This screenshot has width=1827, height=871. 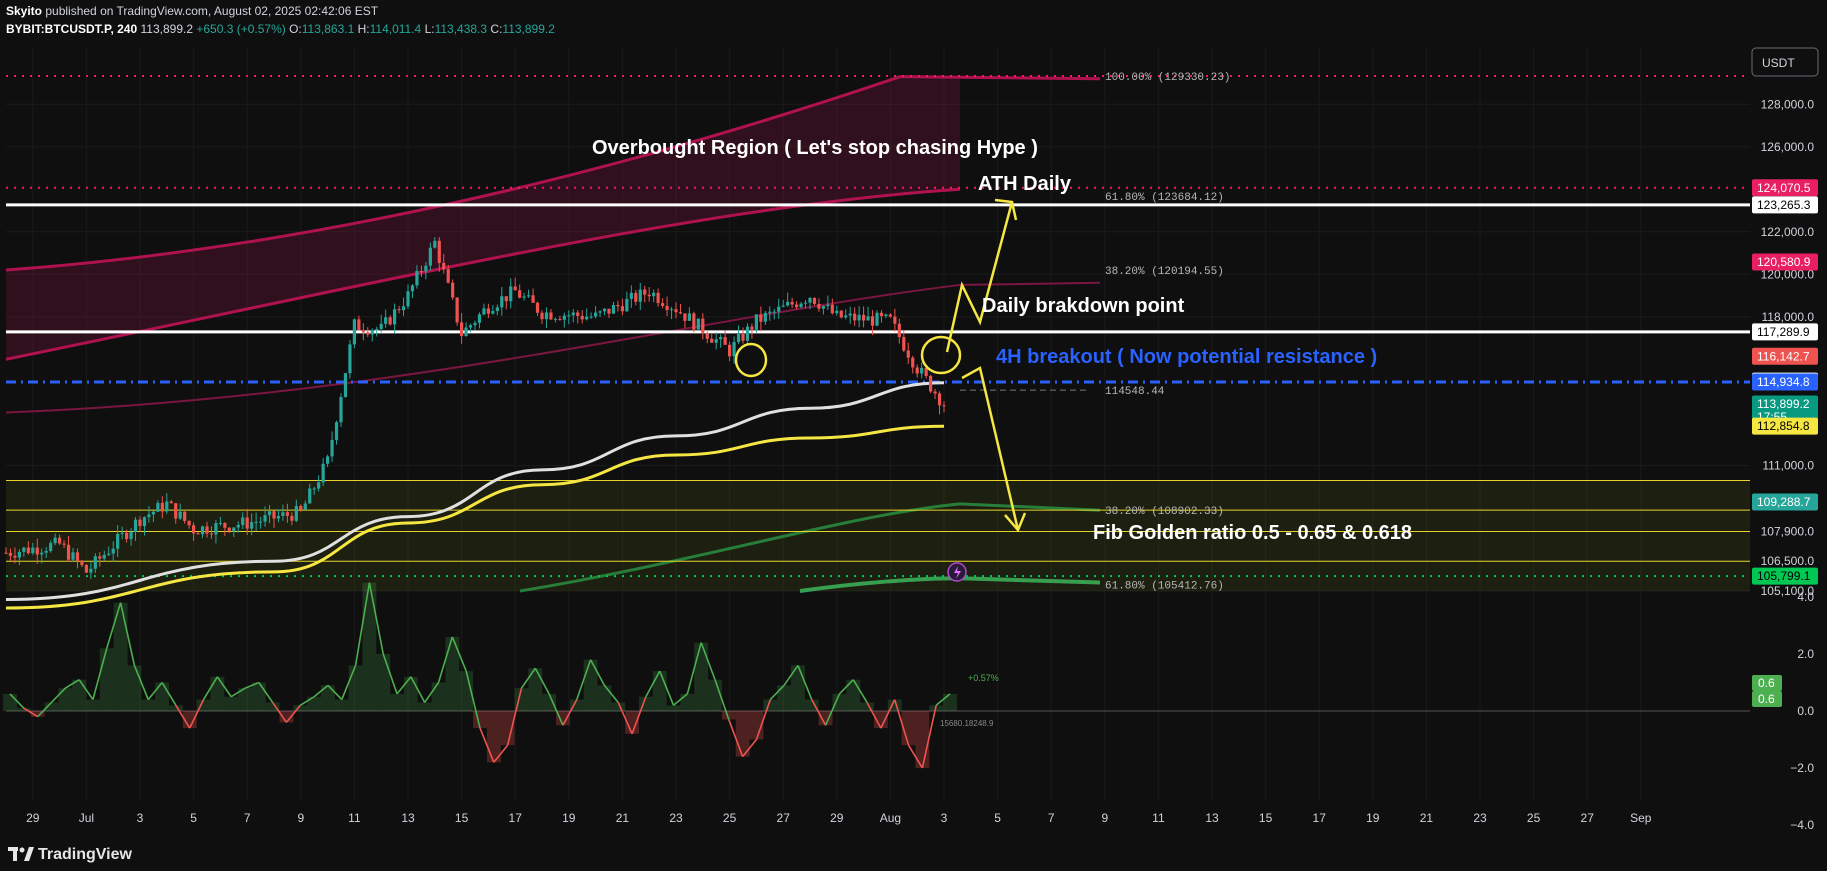 What do you see at coordinates (1480, 818) in the screenshot?
I see `time-tick-label: 23` at bounding box center [1480, 818].